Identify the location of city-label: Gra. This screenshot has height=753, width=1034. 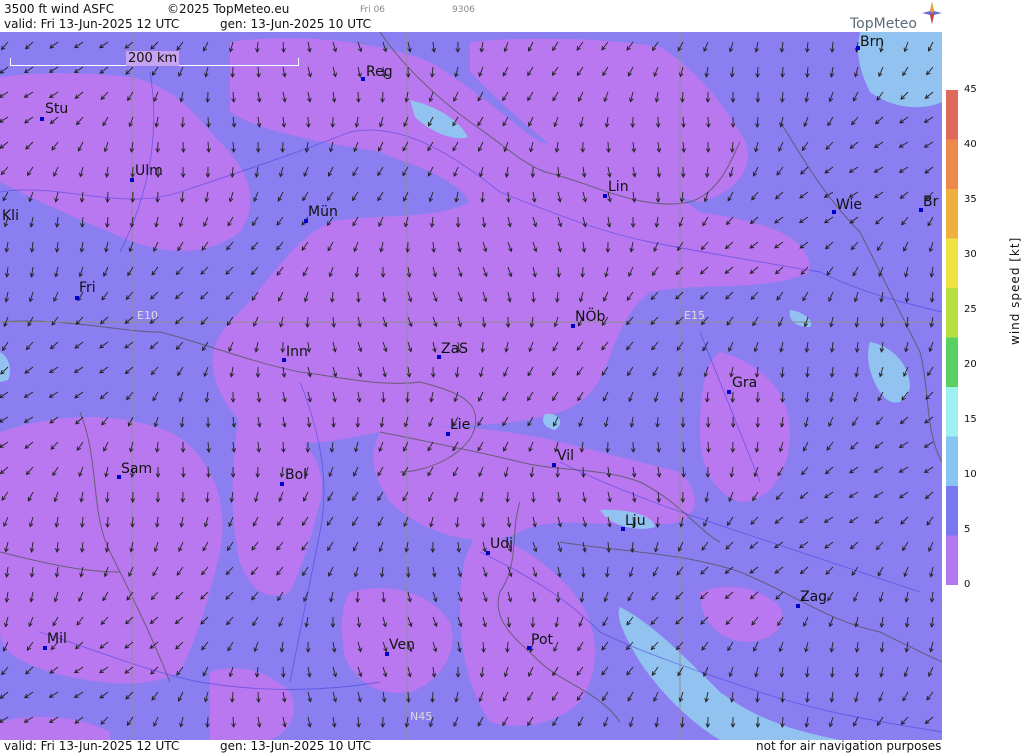
(745, 383).